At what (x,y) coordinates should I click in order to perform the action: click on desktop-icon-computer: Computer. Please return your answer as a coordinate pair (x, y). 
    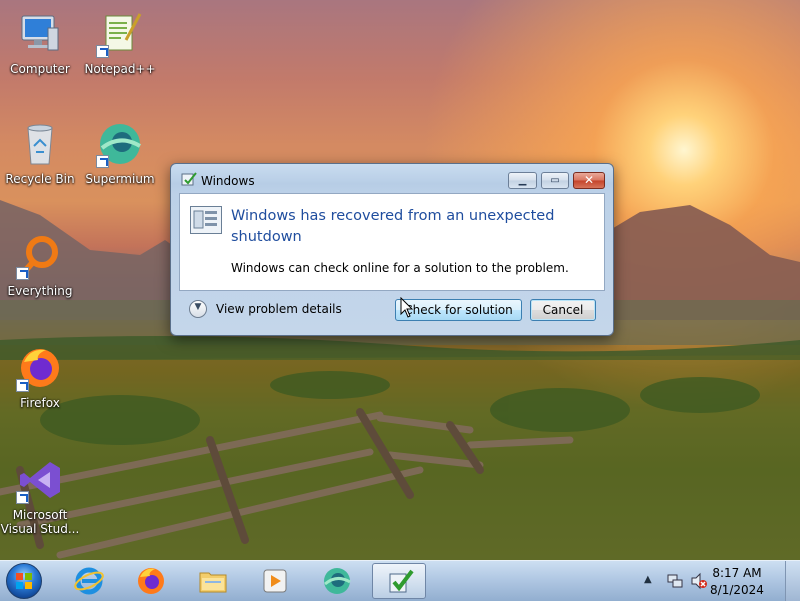
    Looking at the image, I should click on (40, 43).